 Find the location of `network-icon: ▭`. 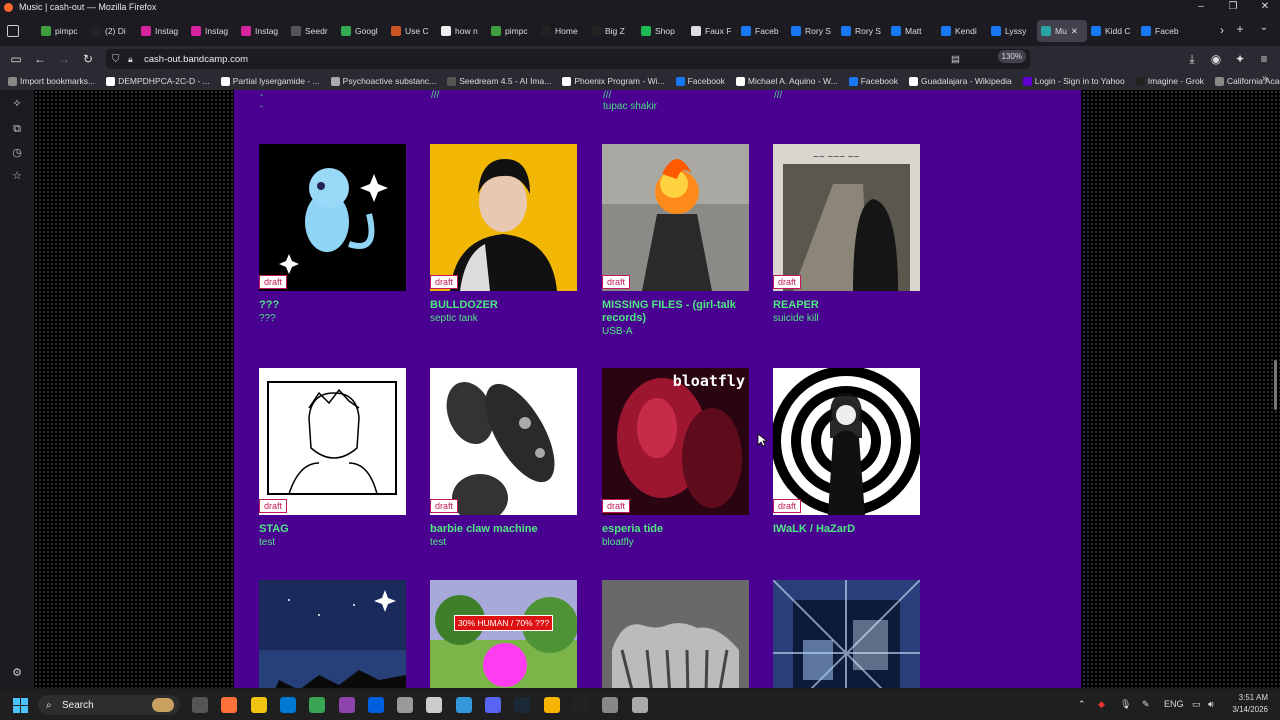

network-icon: ▭ is located at coordinates (1196, 704).